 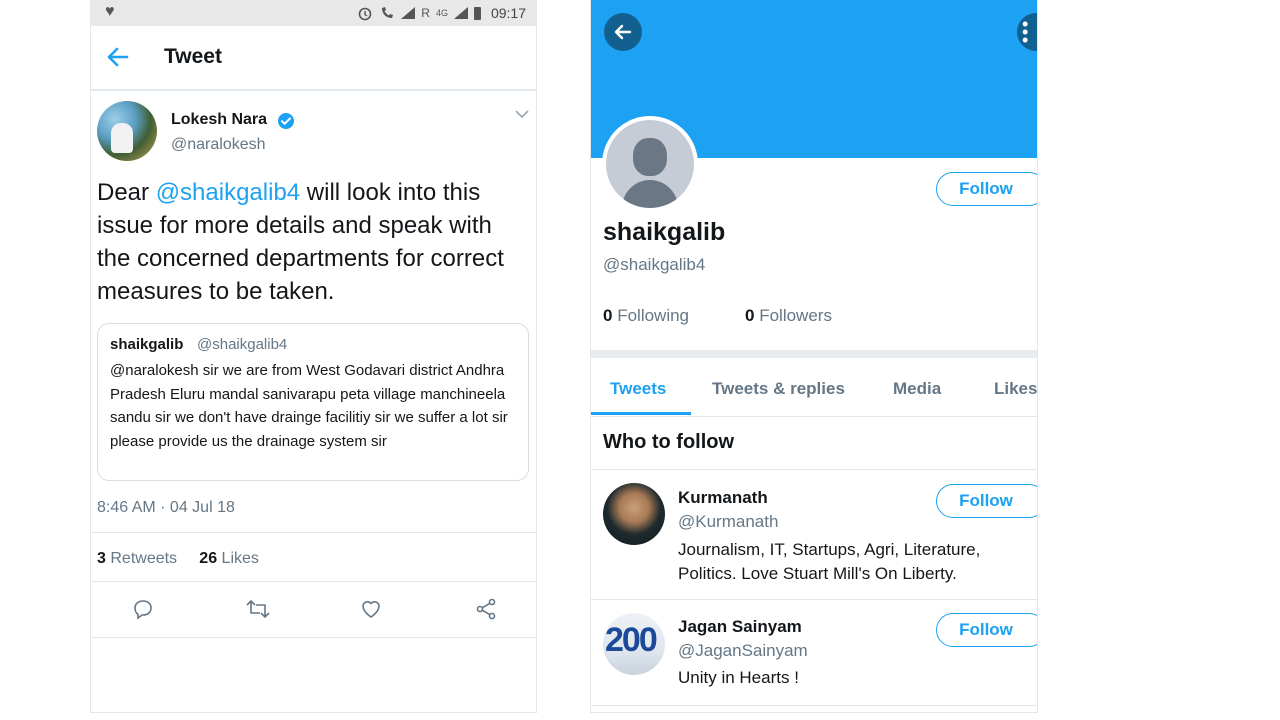 I want to click on tweet-text-prefix: Dear, so click(x=126, y=192).